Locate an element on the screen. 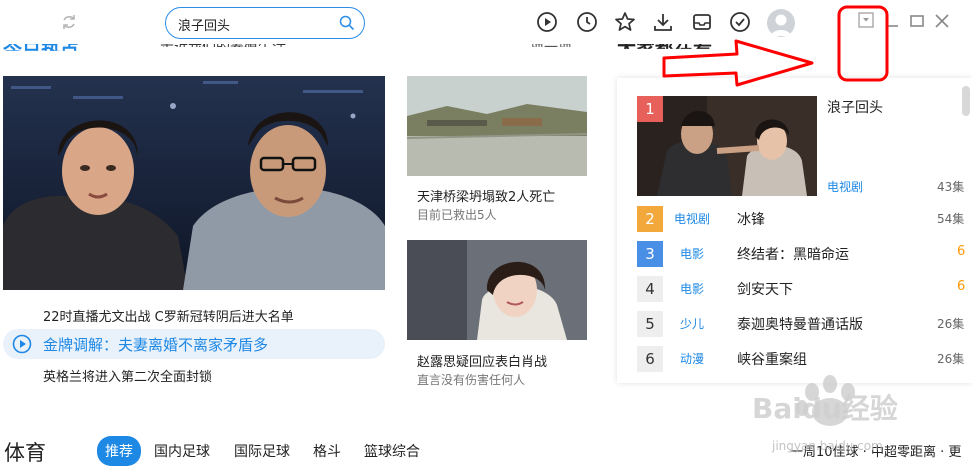  search-input is located at coordinates (258, 24).